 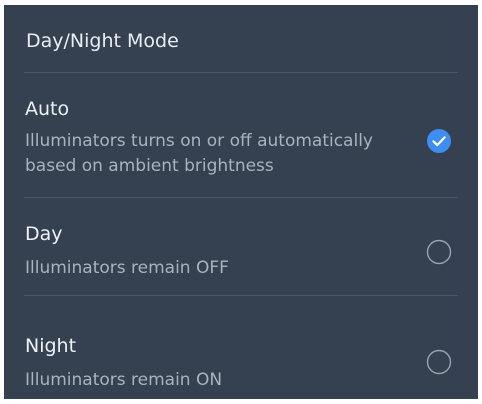 I want to click on check-circle-icon, so click(x=439, y=141).